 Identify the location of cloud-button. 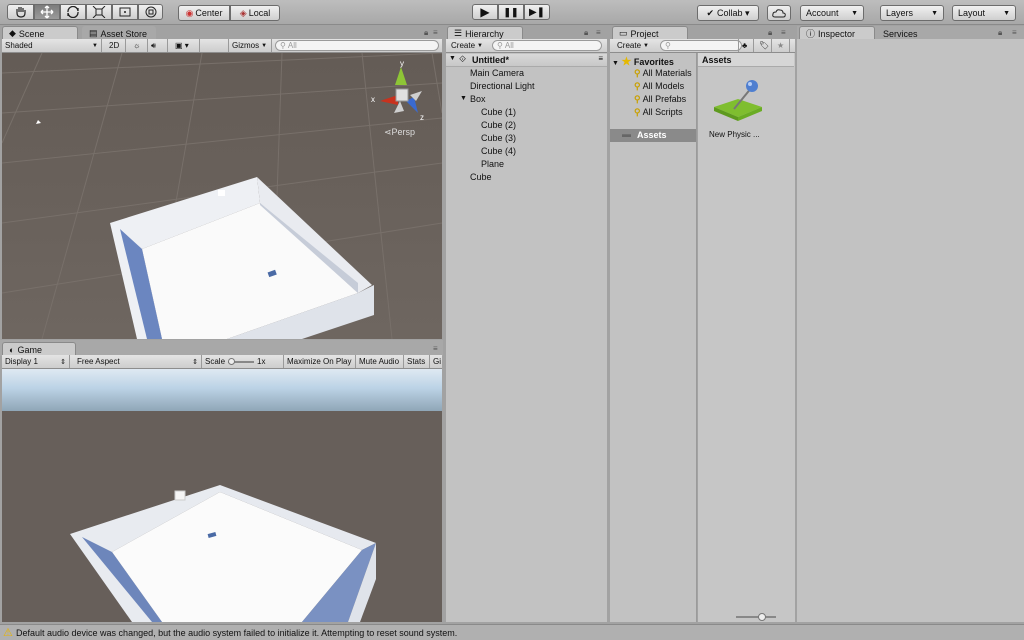
(779, 13).